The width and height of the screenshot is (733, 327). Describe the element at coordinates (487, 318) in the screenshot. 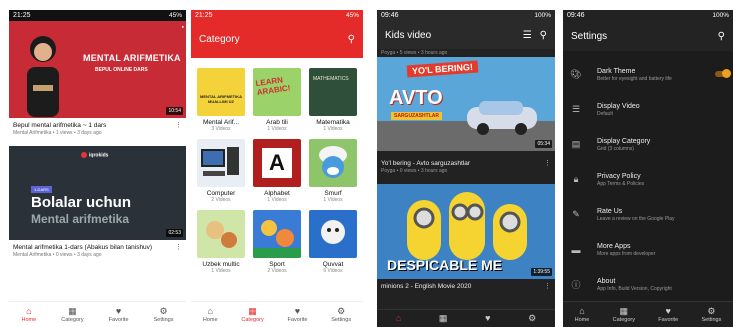

I see `nav-favorite: ♥` at that location.